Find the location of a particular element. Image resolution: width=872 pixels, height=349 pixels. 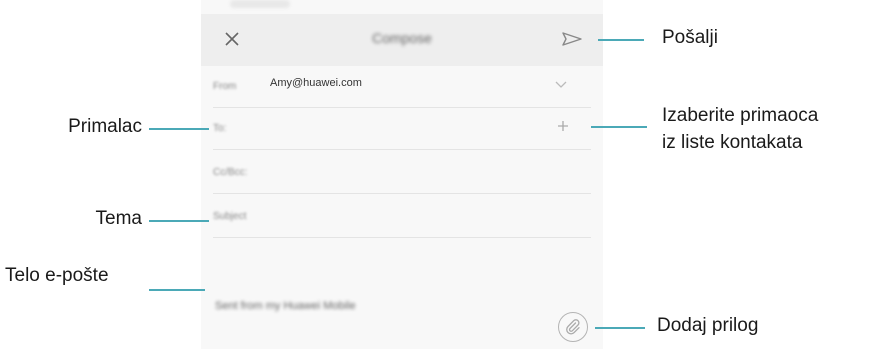

compose-toolbar: Compose is located at coordinates (402, 40).